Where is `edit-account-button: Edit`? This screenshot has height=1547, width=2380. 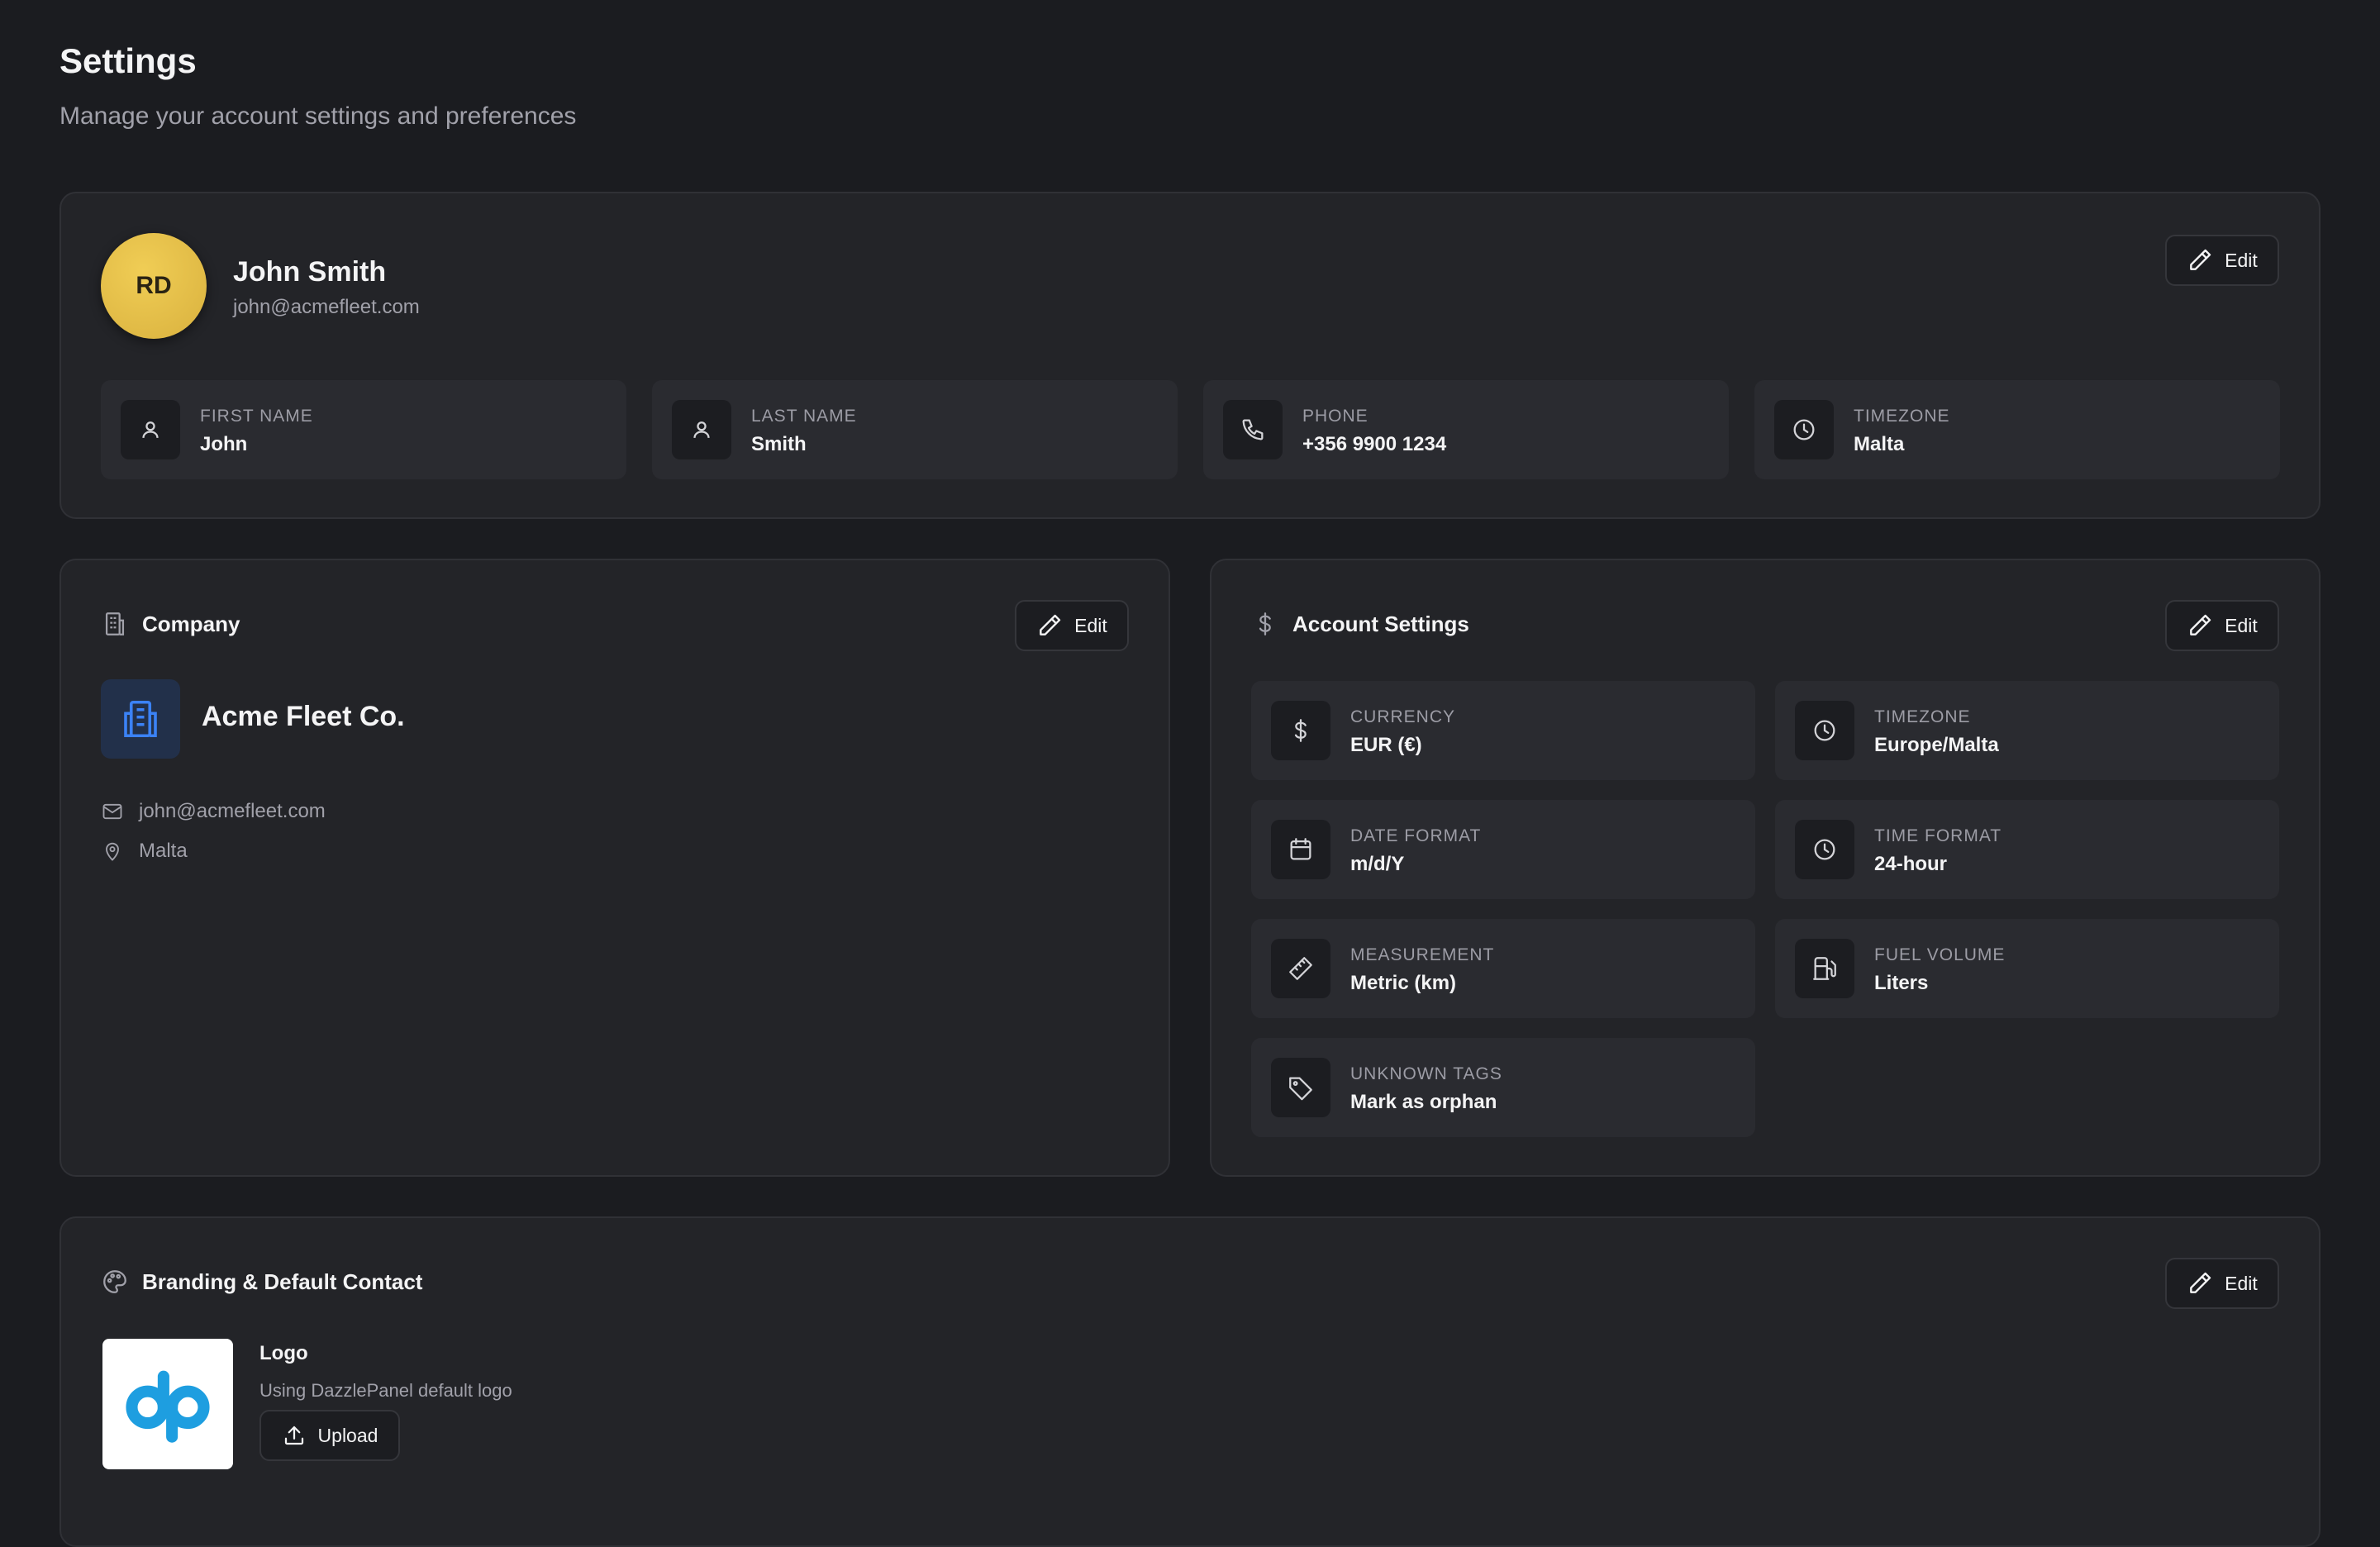 edit-account-button: Edit is located at coordinates (2222, 625).